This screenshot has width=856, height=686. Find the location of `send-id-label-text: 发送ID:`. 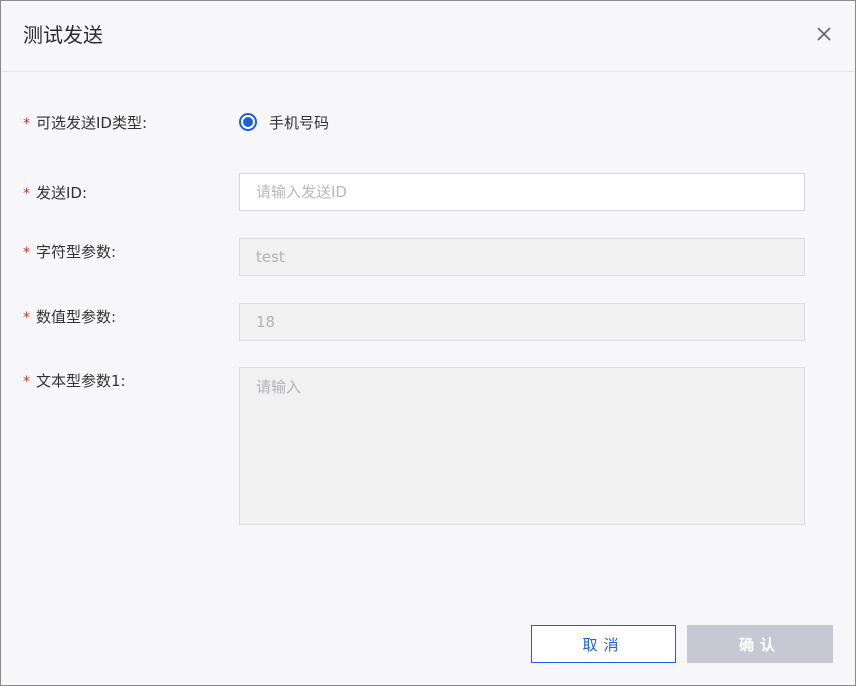

send-id-label-text: 发送ID: is located at coordinates (62, 193).